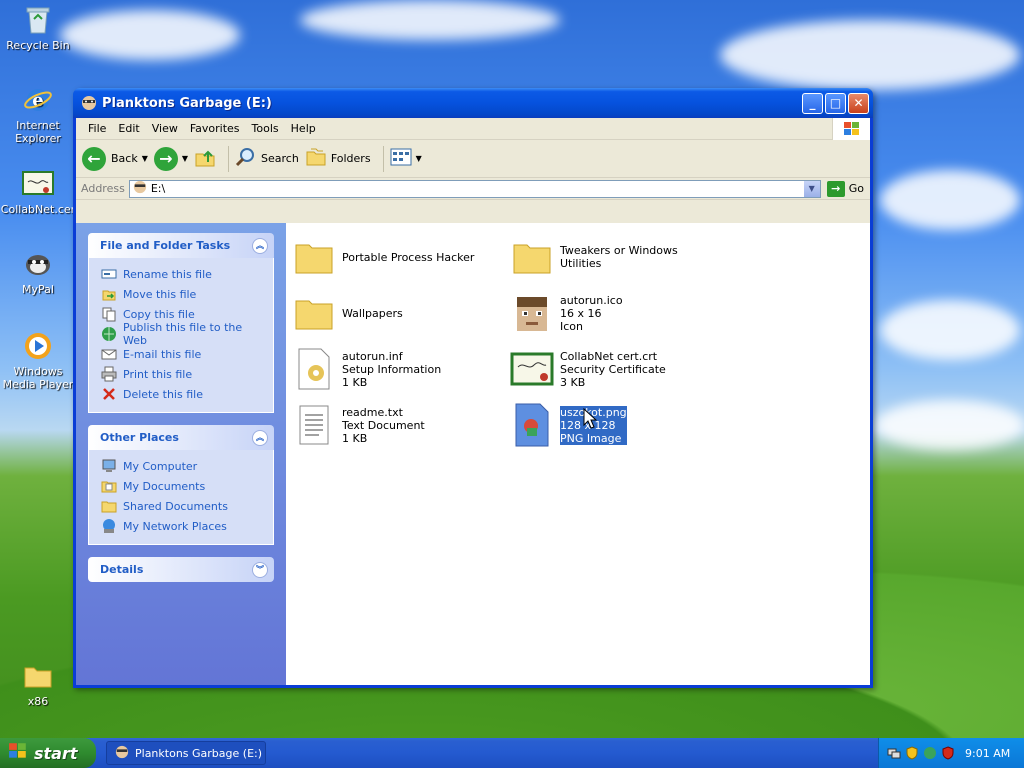 The height and width of the screenshot is (768, 1024). What do you see at coordinates (812, 103) in the screenshot?
I see `minimize-button: _` at bounding box center [812, 103].